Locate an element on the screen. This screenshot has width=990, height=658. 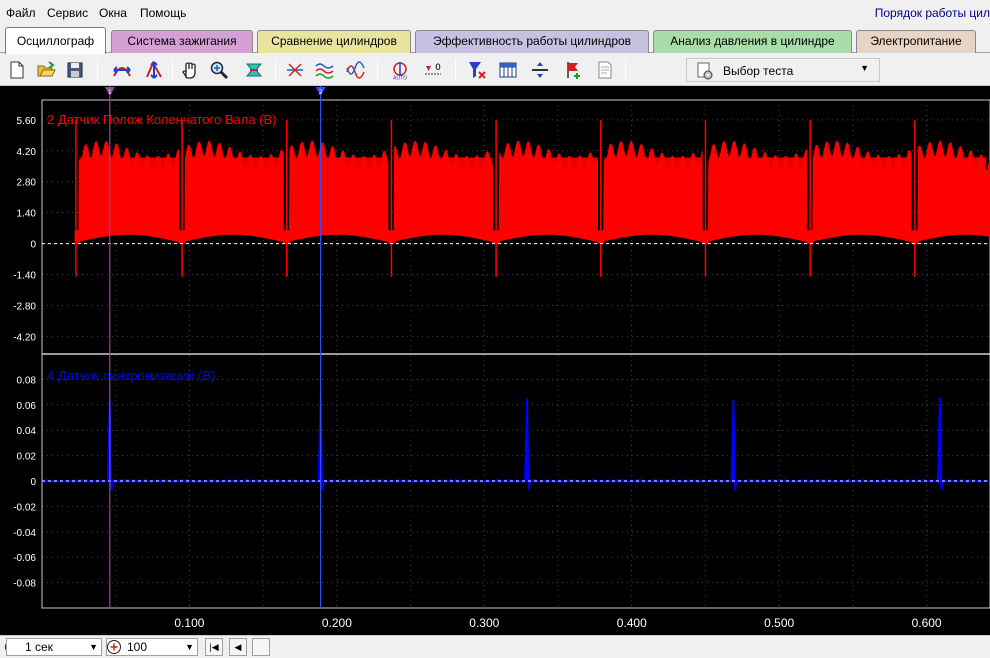
ch2-y-tick-label: 0.06 is located at coordinates (27, 406).